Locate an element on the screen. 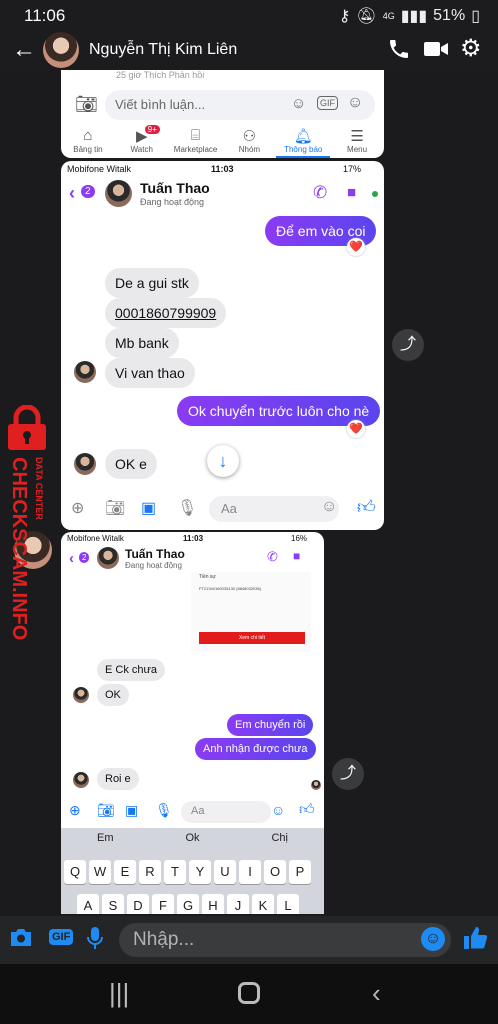 This screenshot has height=1024, width=498. message-in: E Ck chưa is located at coordinates (131, 670).